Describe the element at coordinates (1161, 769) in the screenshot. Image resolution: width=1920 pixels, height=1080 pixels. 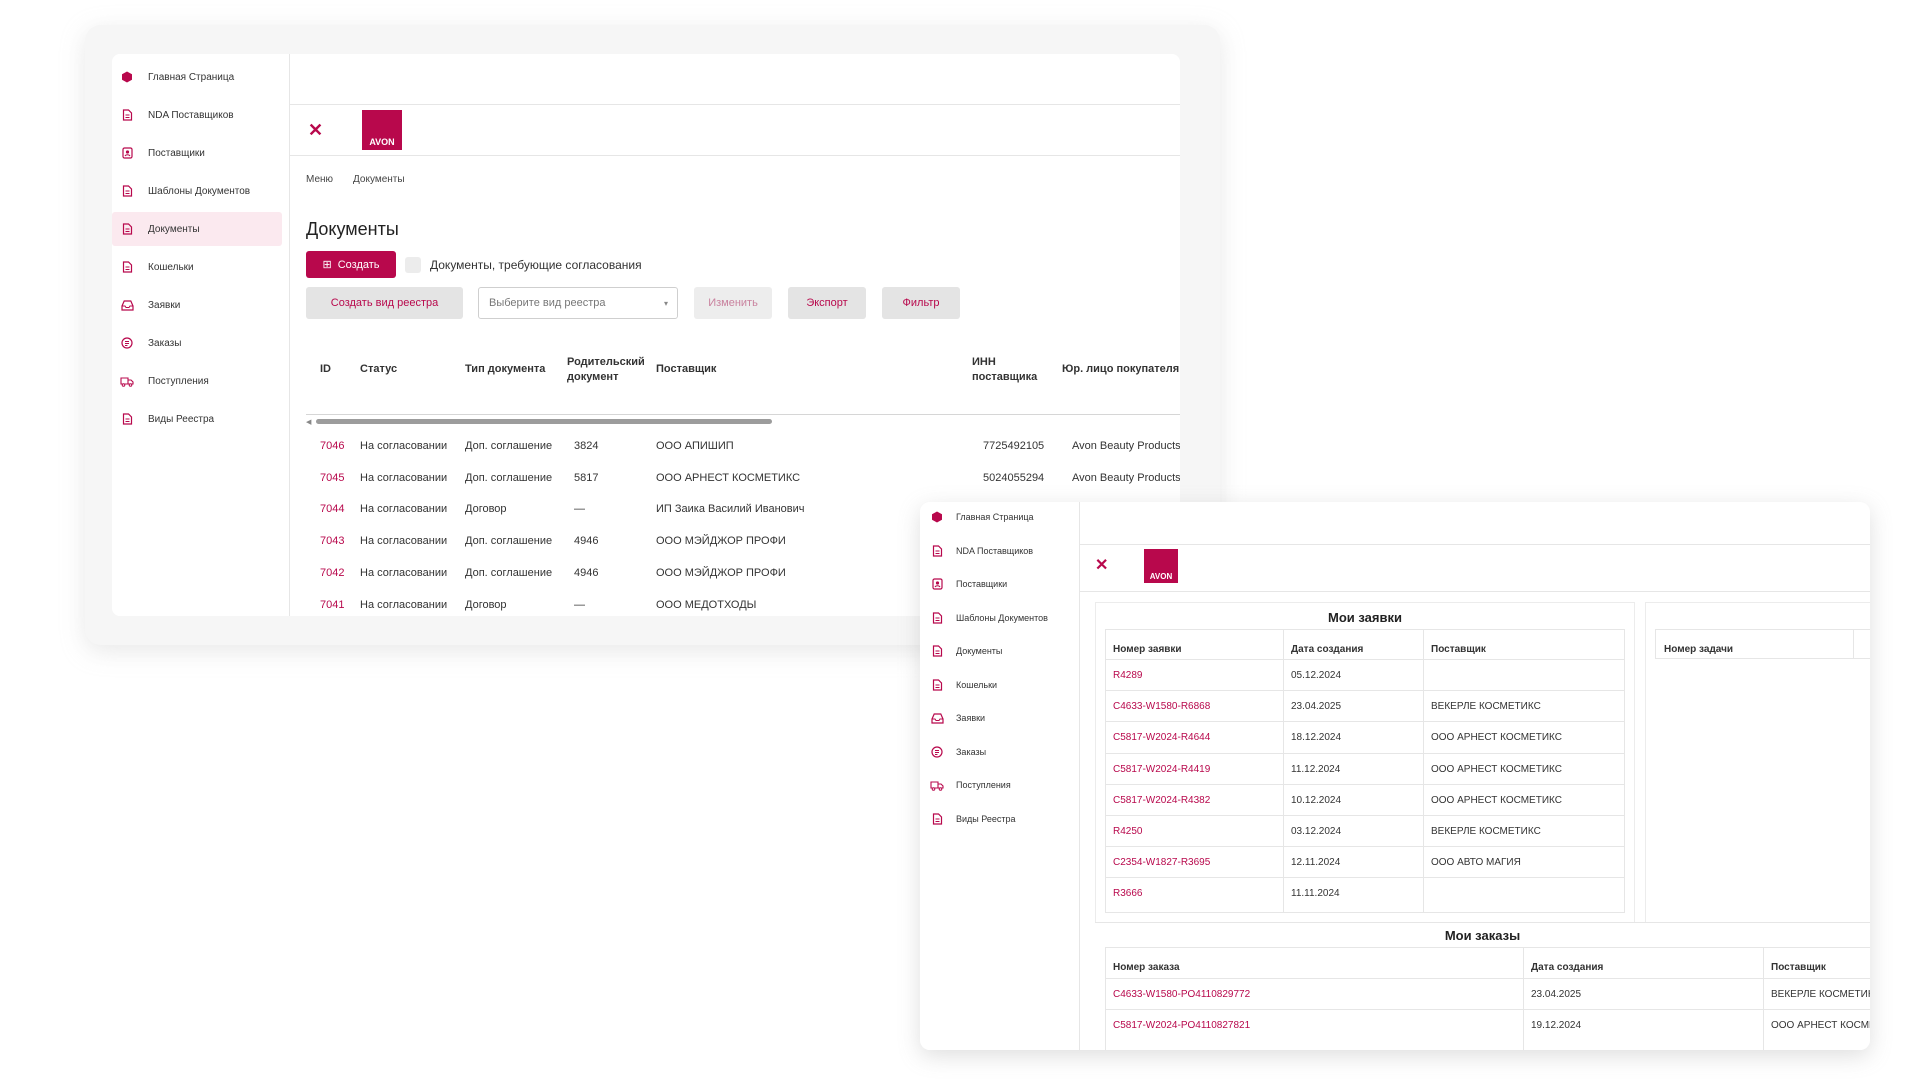
I see `cell-request-number: C5817-W2024-R4419` at that location.